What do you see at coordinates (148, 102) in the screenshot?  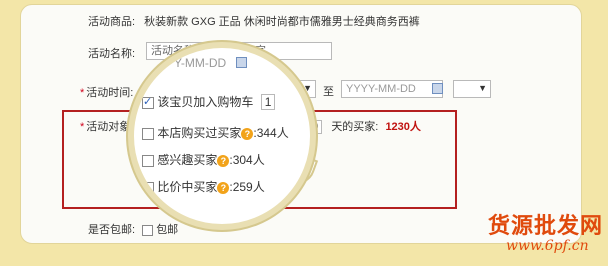 I see `cart-checkbox` at bounding box center [148, 102].